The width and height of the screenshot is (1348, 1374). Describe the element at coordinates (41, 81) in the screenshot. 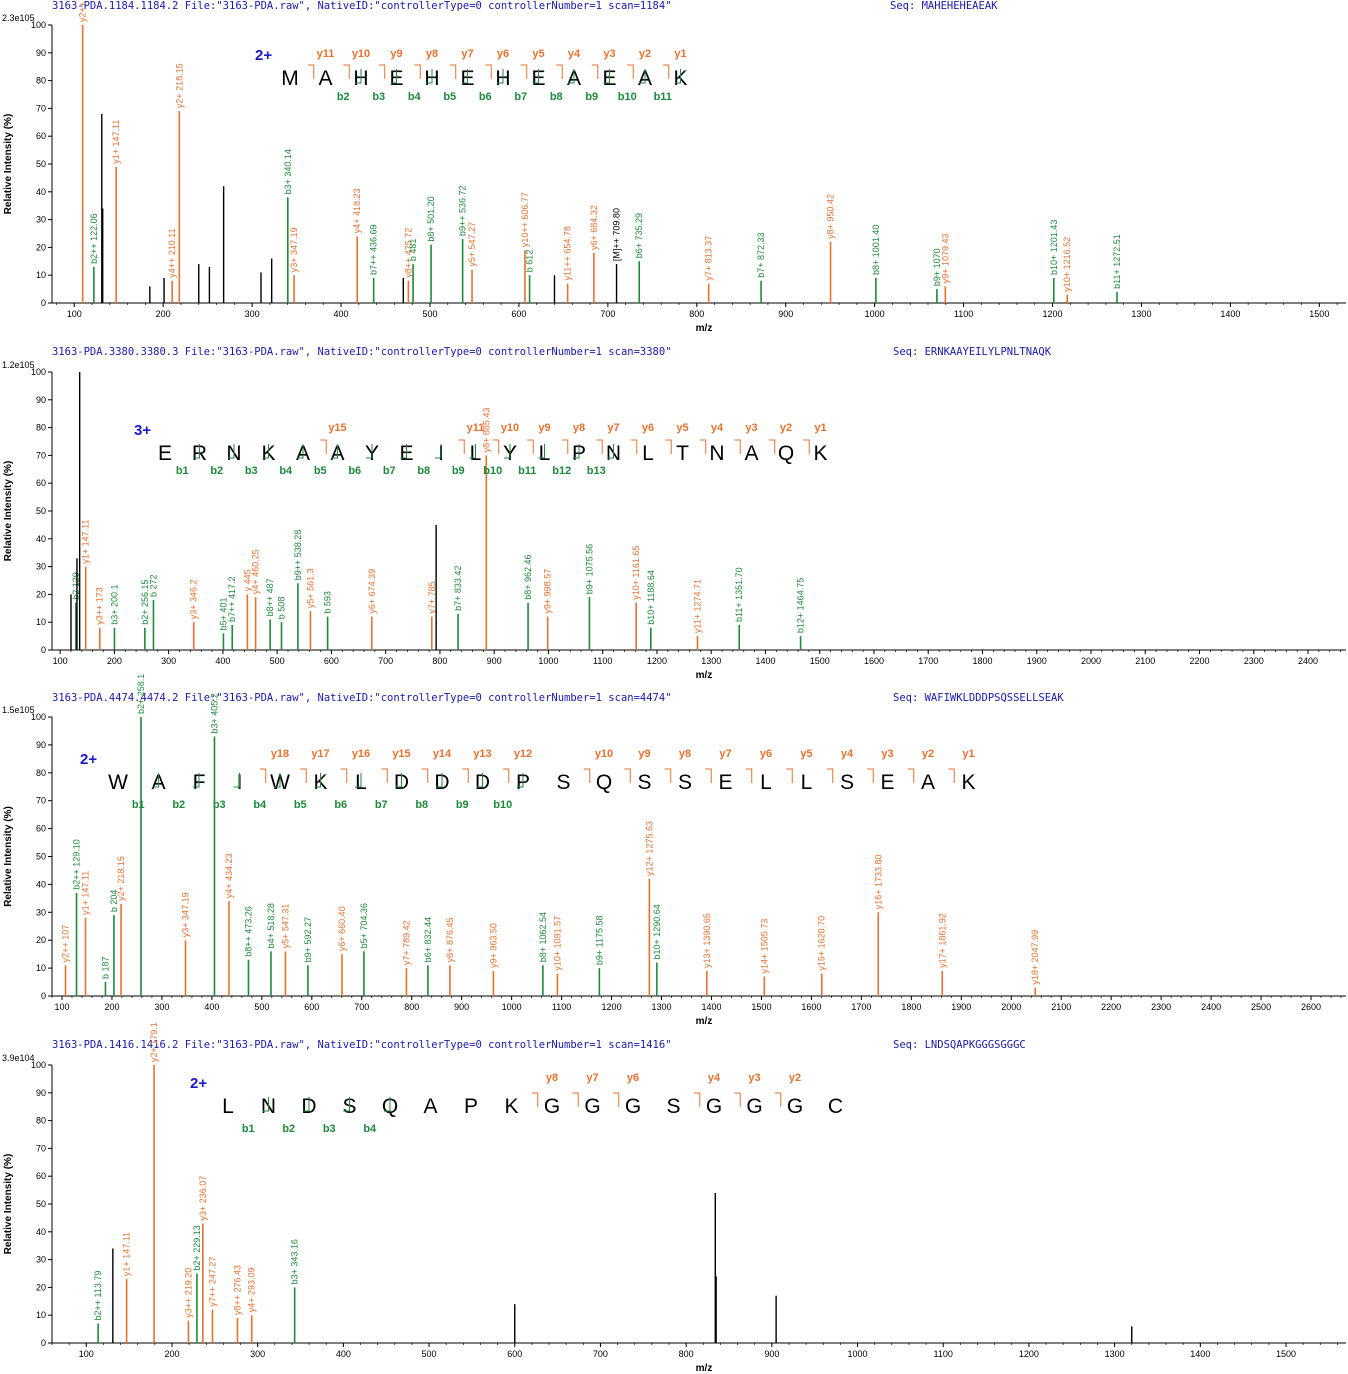

I see `y-tick-label: 80` at that location.